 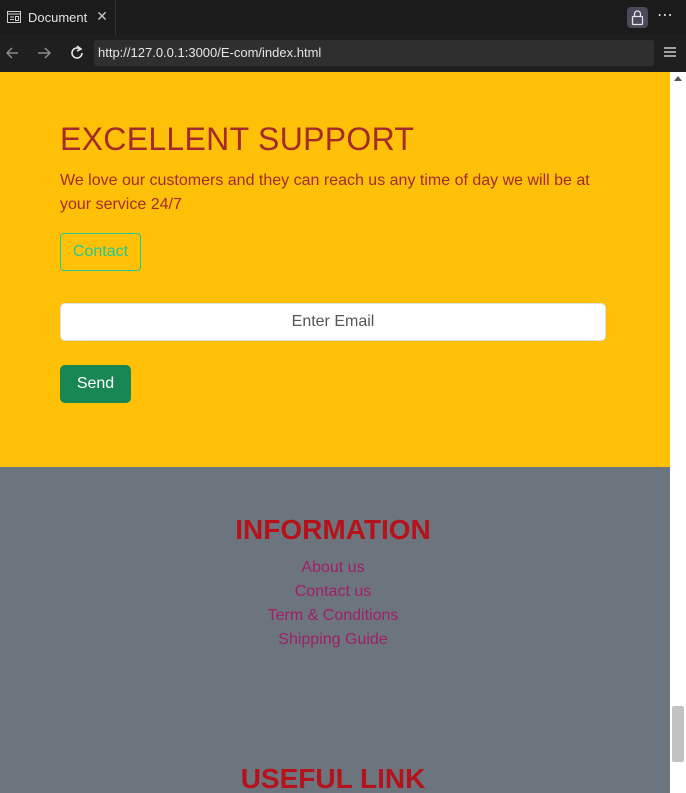 I want to click on menu-icon, so click(x=670, y=52).